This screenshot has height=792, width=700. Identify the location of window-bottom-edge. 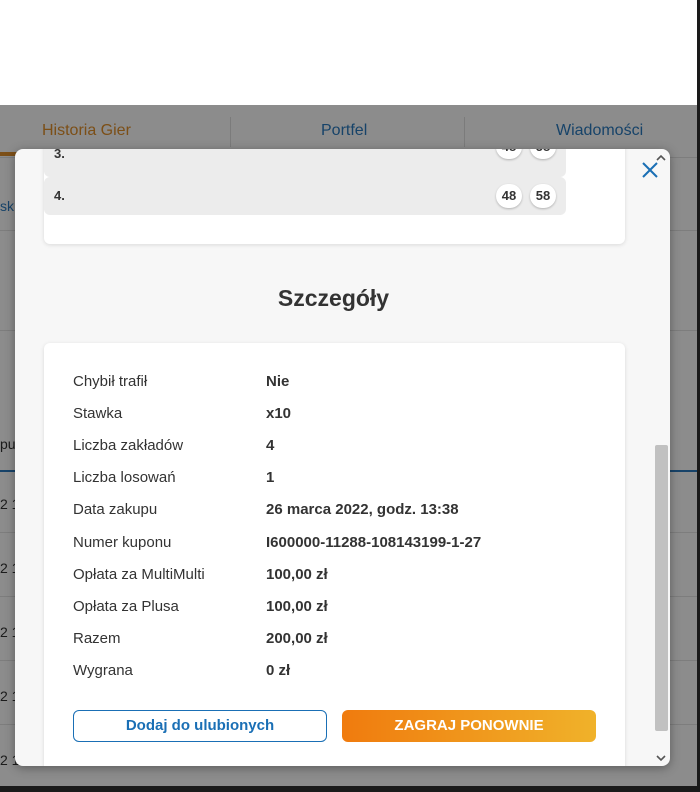
(350, 789).